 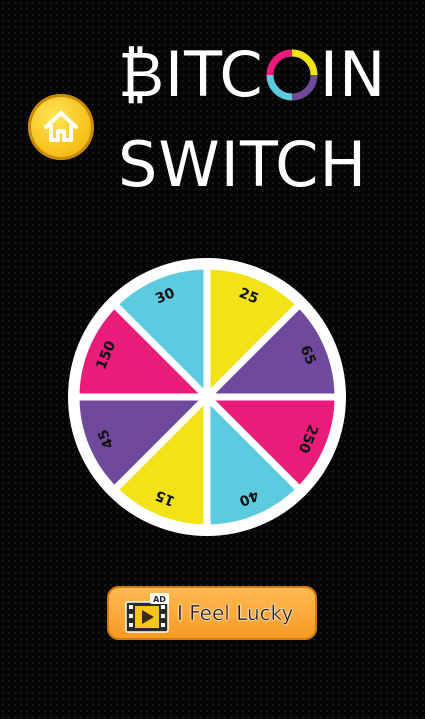 I want to click on ad-badge: AD, so click(x=159, y=599).